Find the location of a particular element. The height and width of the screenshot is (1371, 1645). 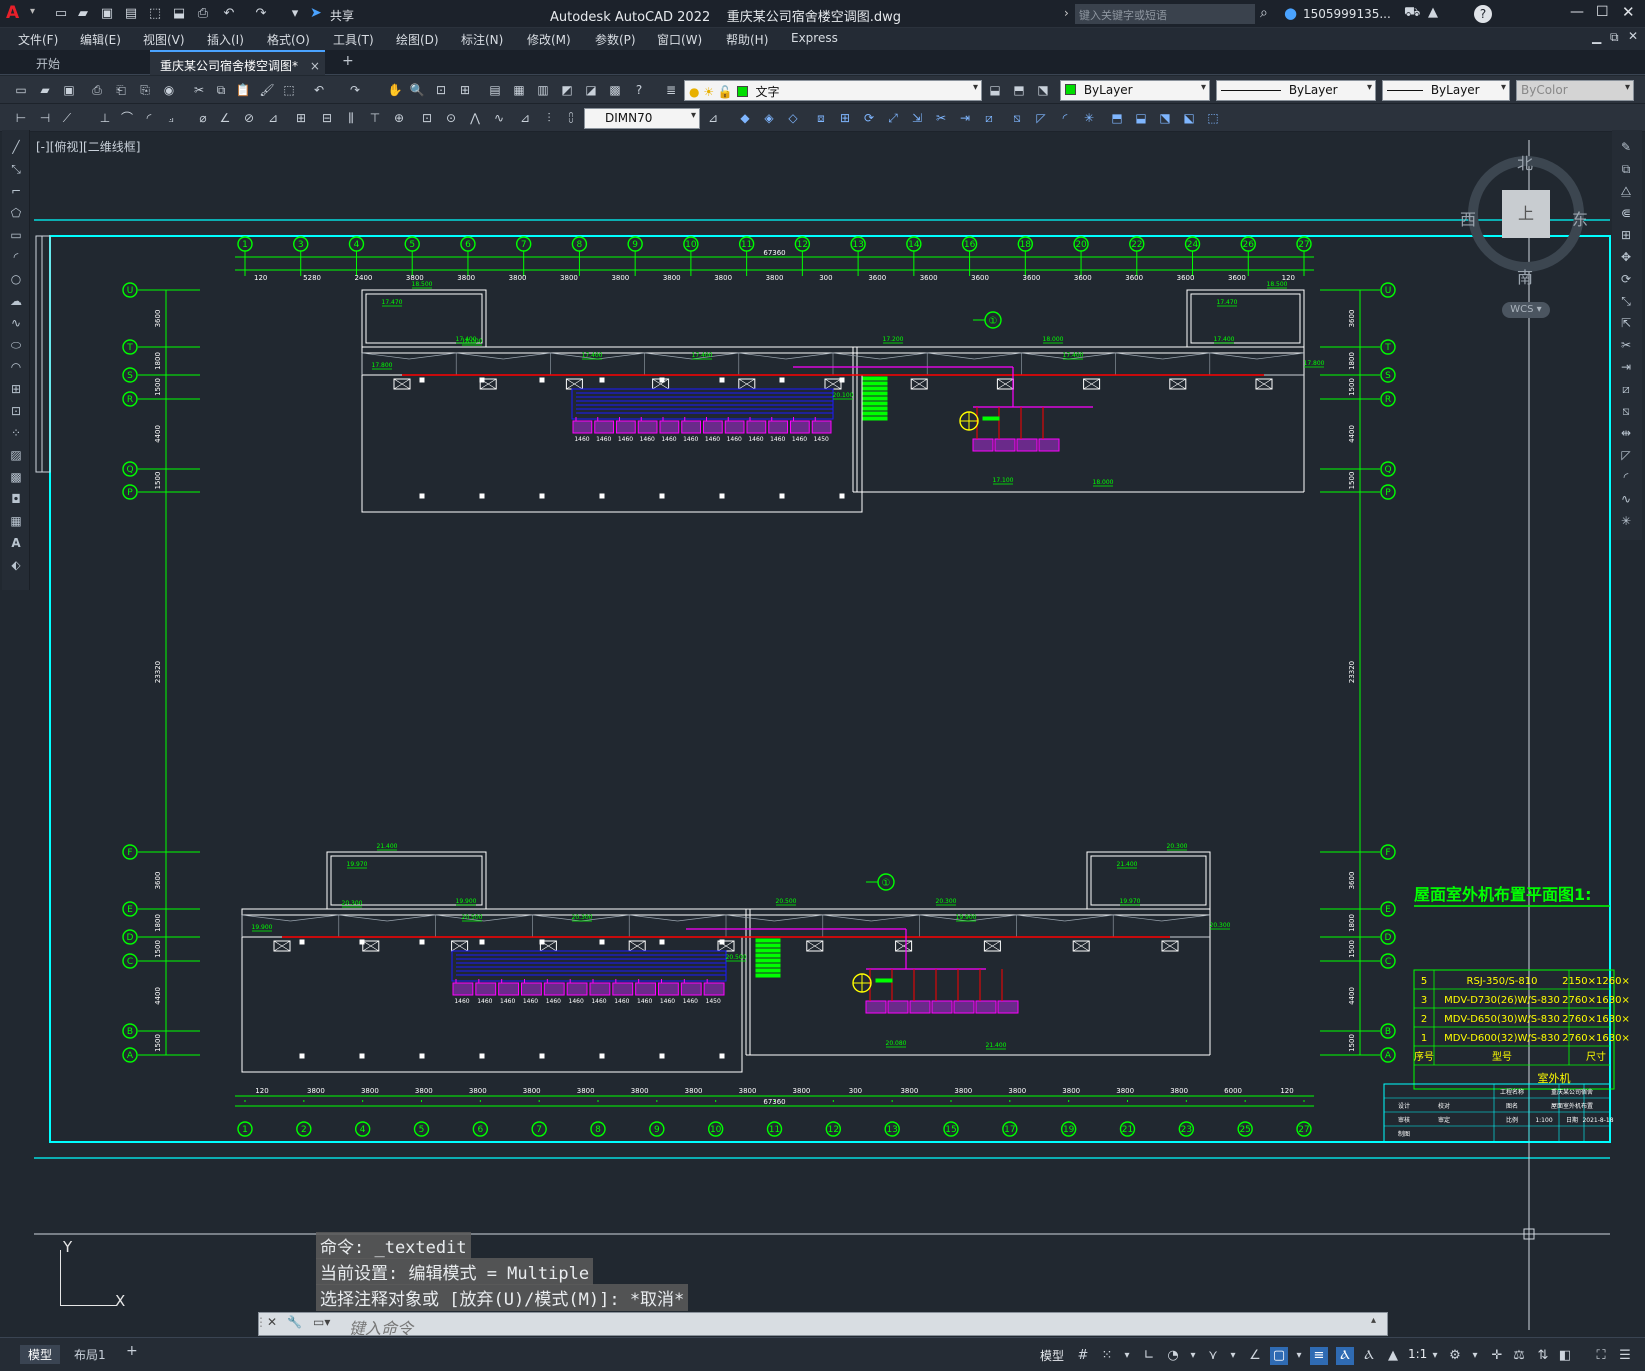

polar-icon: ◔ is located at coordinates (1173, 1356).